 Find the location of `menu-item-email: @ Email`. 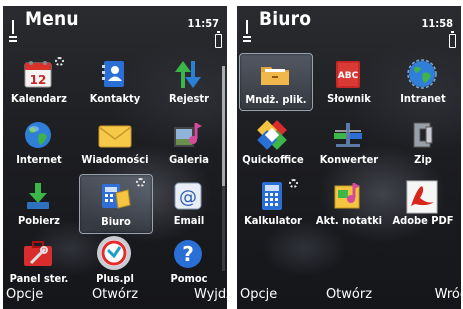

menu-item-email: @ Email is located at coordinates (189, 206).